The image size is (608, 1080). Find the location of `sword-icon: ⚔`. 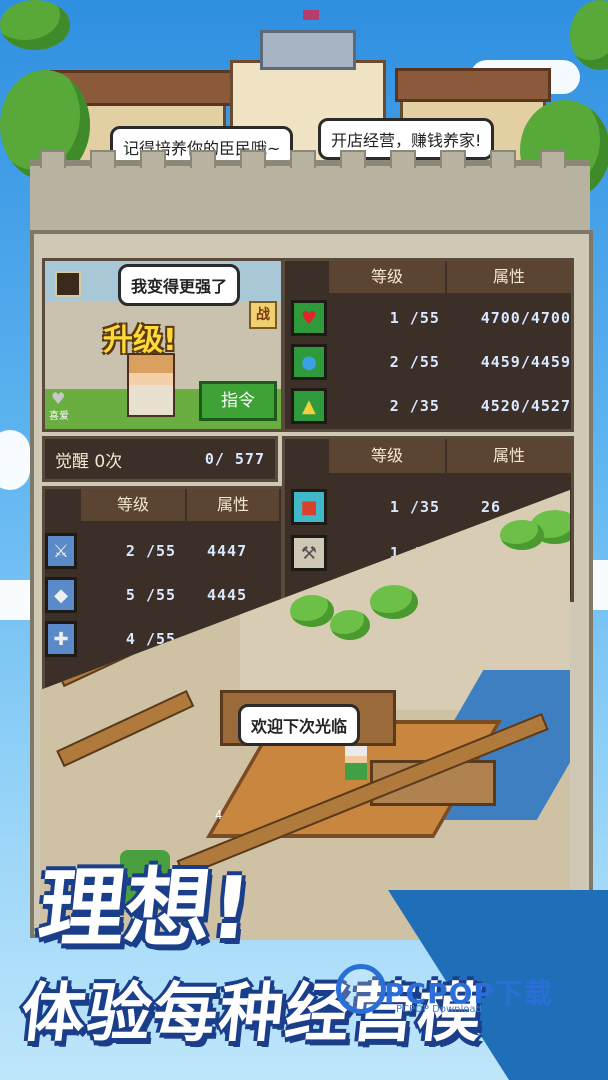

sword-icon: ⚔ is located at coordinates (61, 551).